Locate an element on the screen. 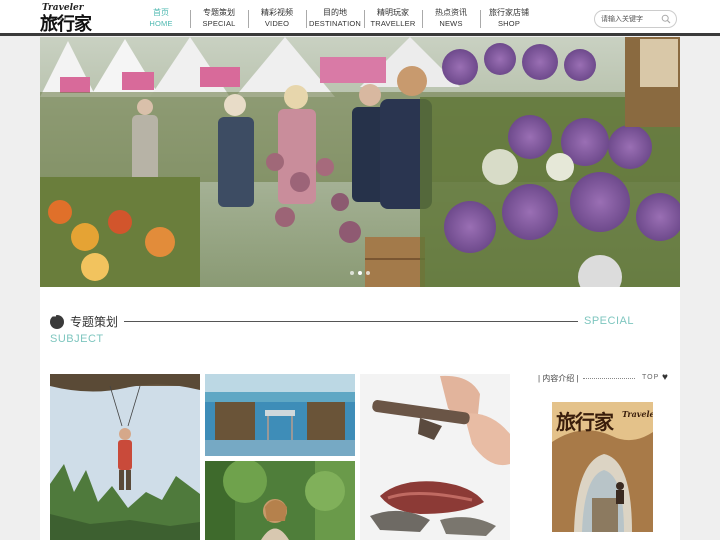 This screenshot has height=540, width=720. nav-item-news: 热点资讯 NEWS is located at coordinates (451, 20).